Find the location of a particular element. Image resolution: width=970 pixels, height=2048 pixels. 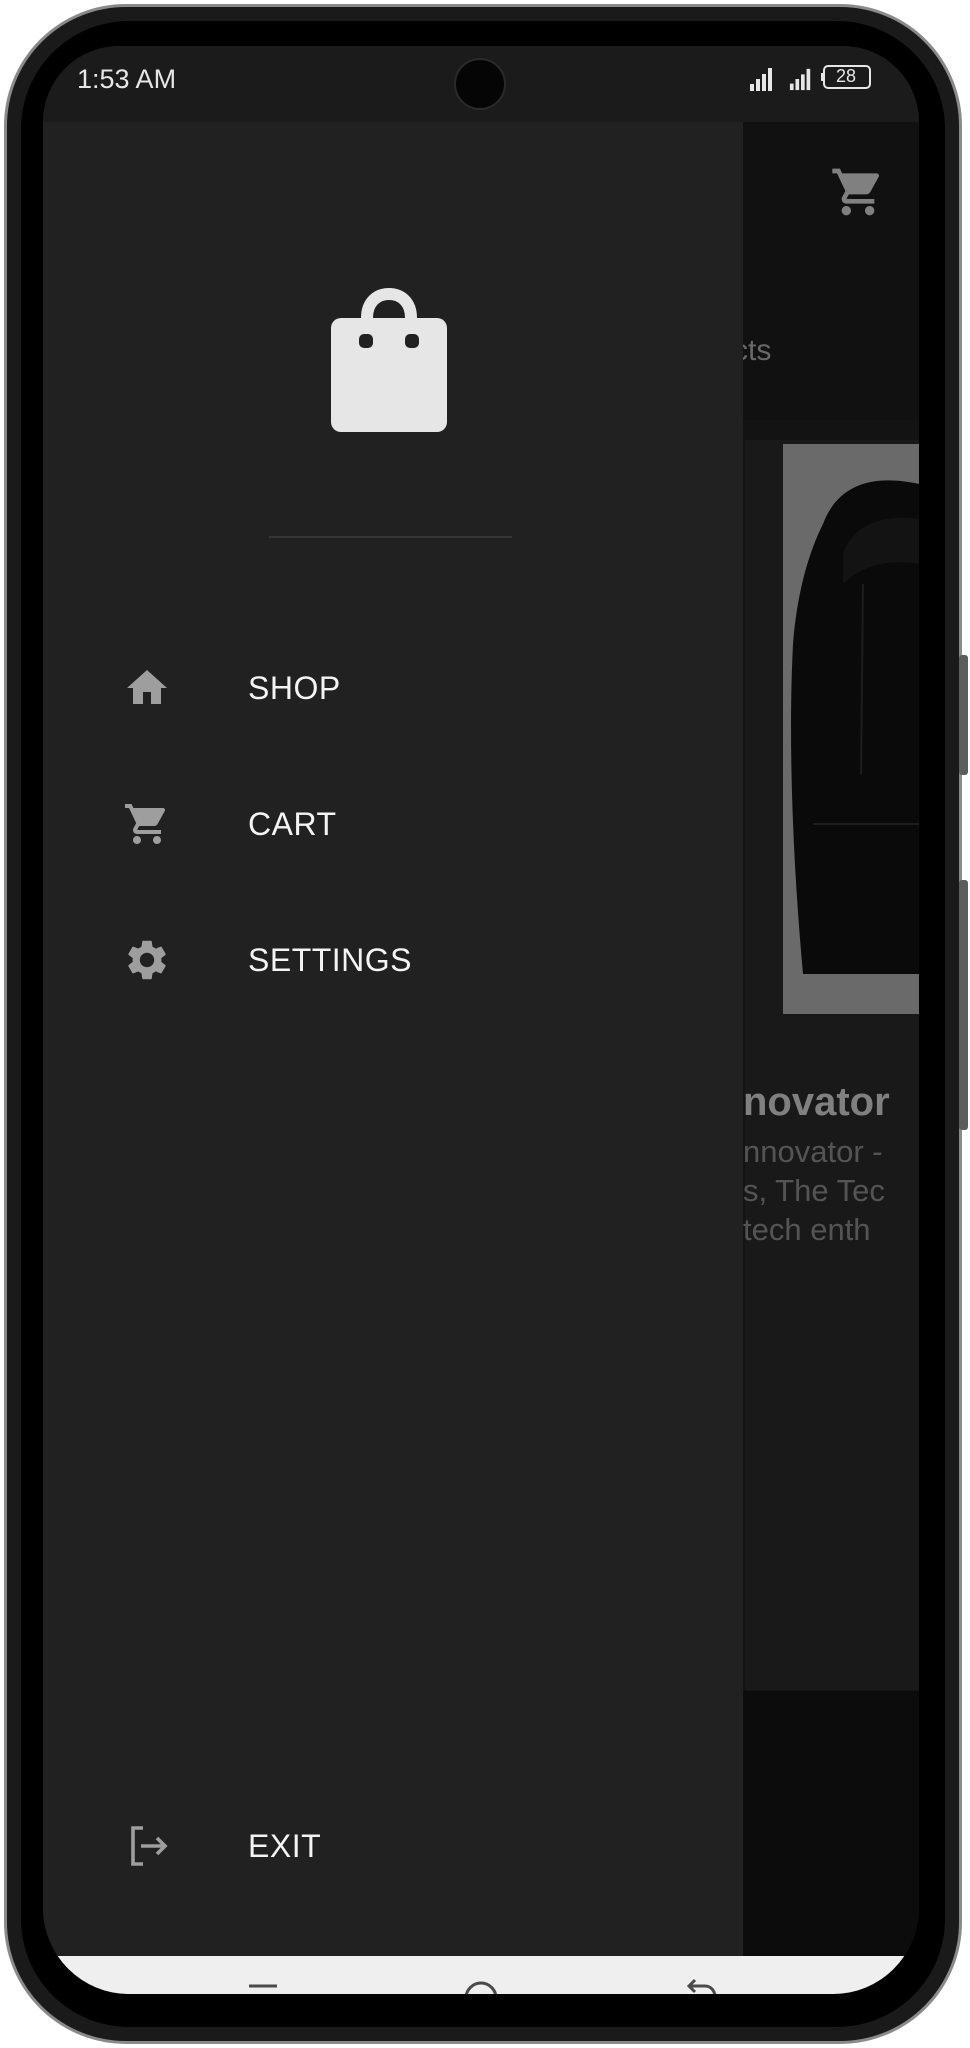

front-camera is located at coordinates (480, 84).